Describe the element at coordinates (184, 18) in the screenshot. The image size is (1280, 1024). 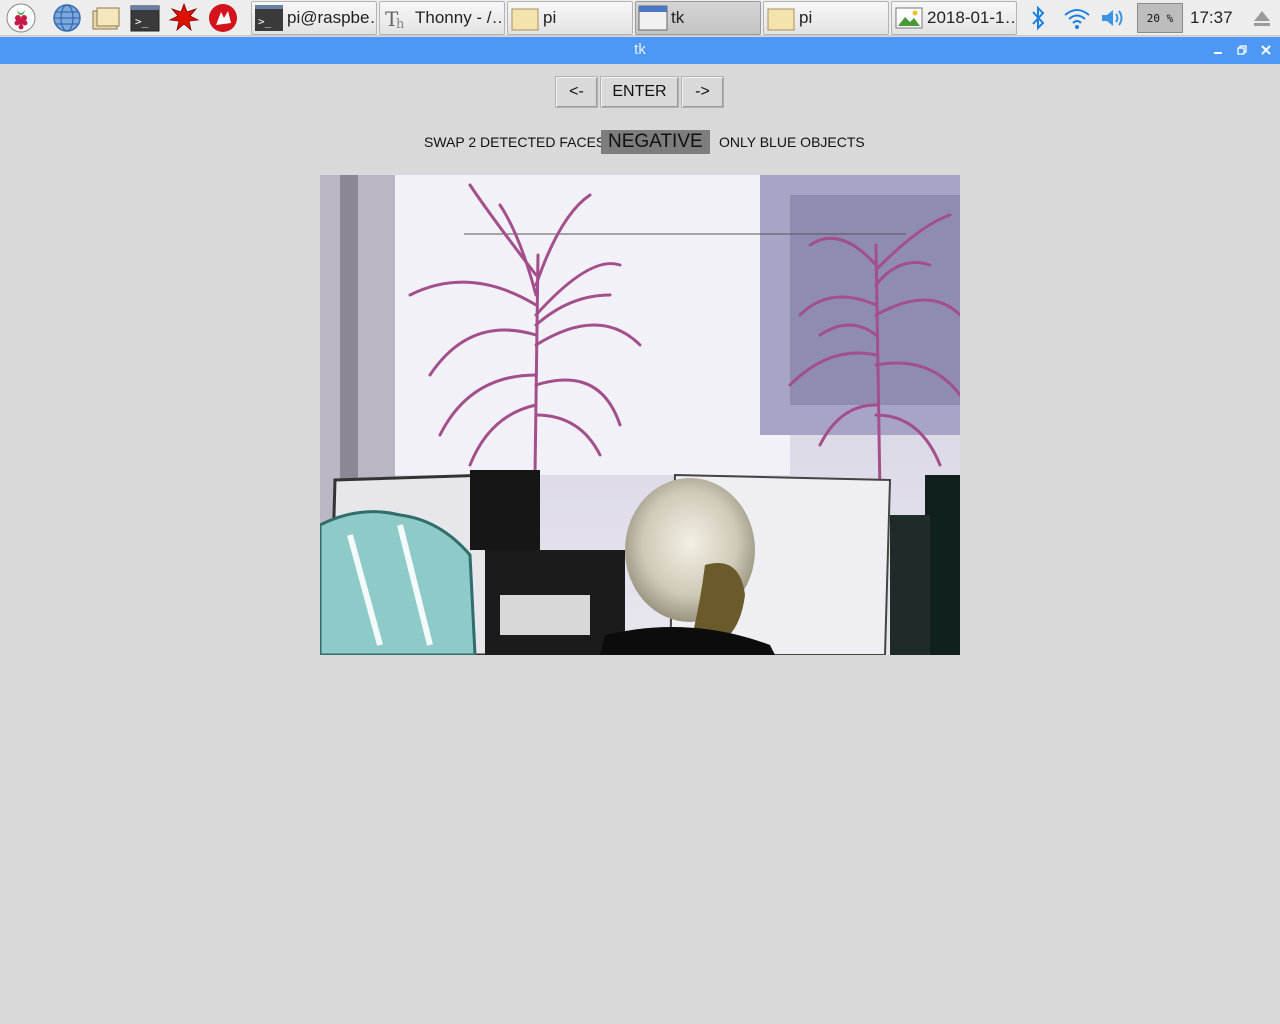
I see `mathematica-icon` at that location.